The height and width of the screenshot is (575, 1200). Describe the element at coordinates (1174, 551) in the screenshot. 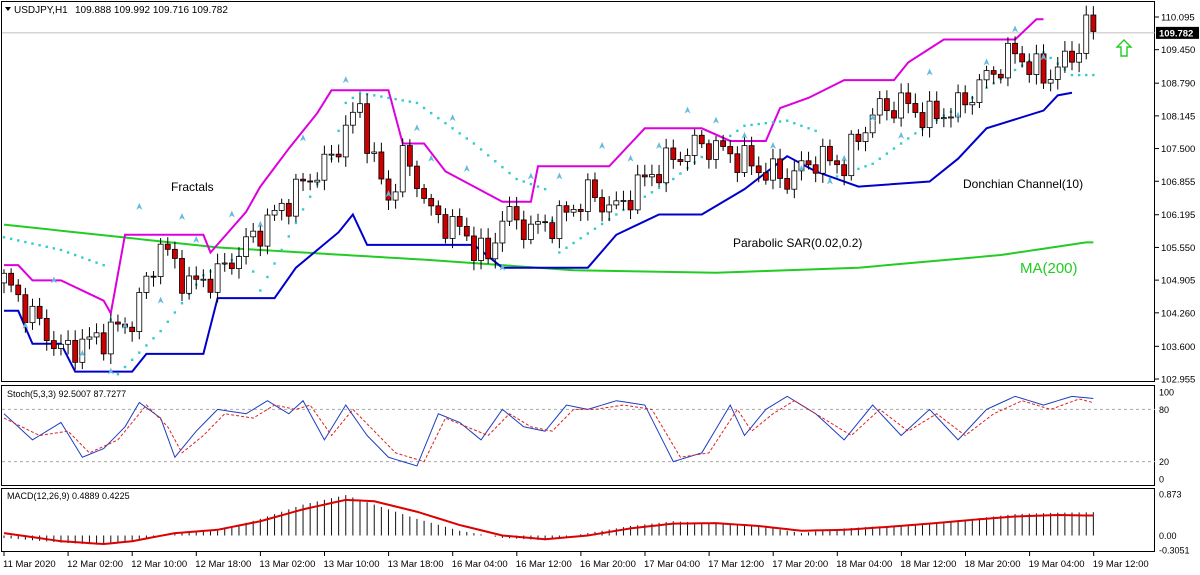

I see `macd-level-label: -0.3051` at that location.